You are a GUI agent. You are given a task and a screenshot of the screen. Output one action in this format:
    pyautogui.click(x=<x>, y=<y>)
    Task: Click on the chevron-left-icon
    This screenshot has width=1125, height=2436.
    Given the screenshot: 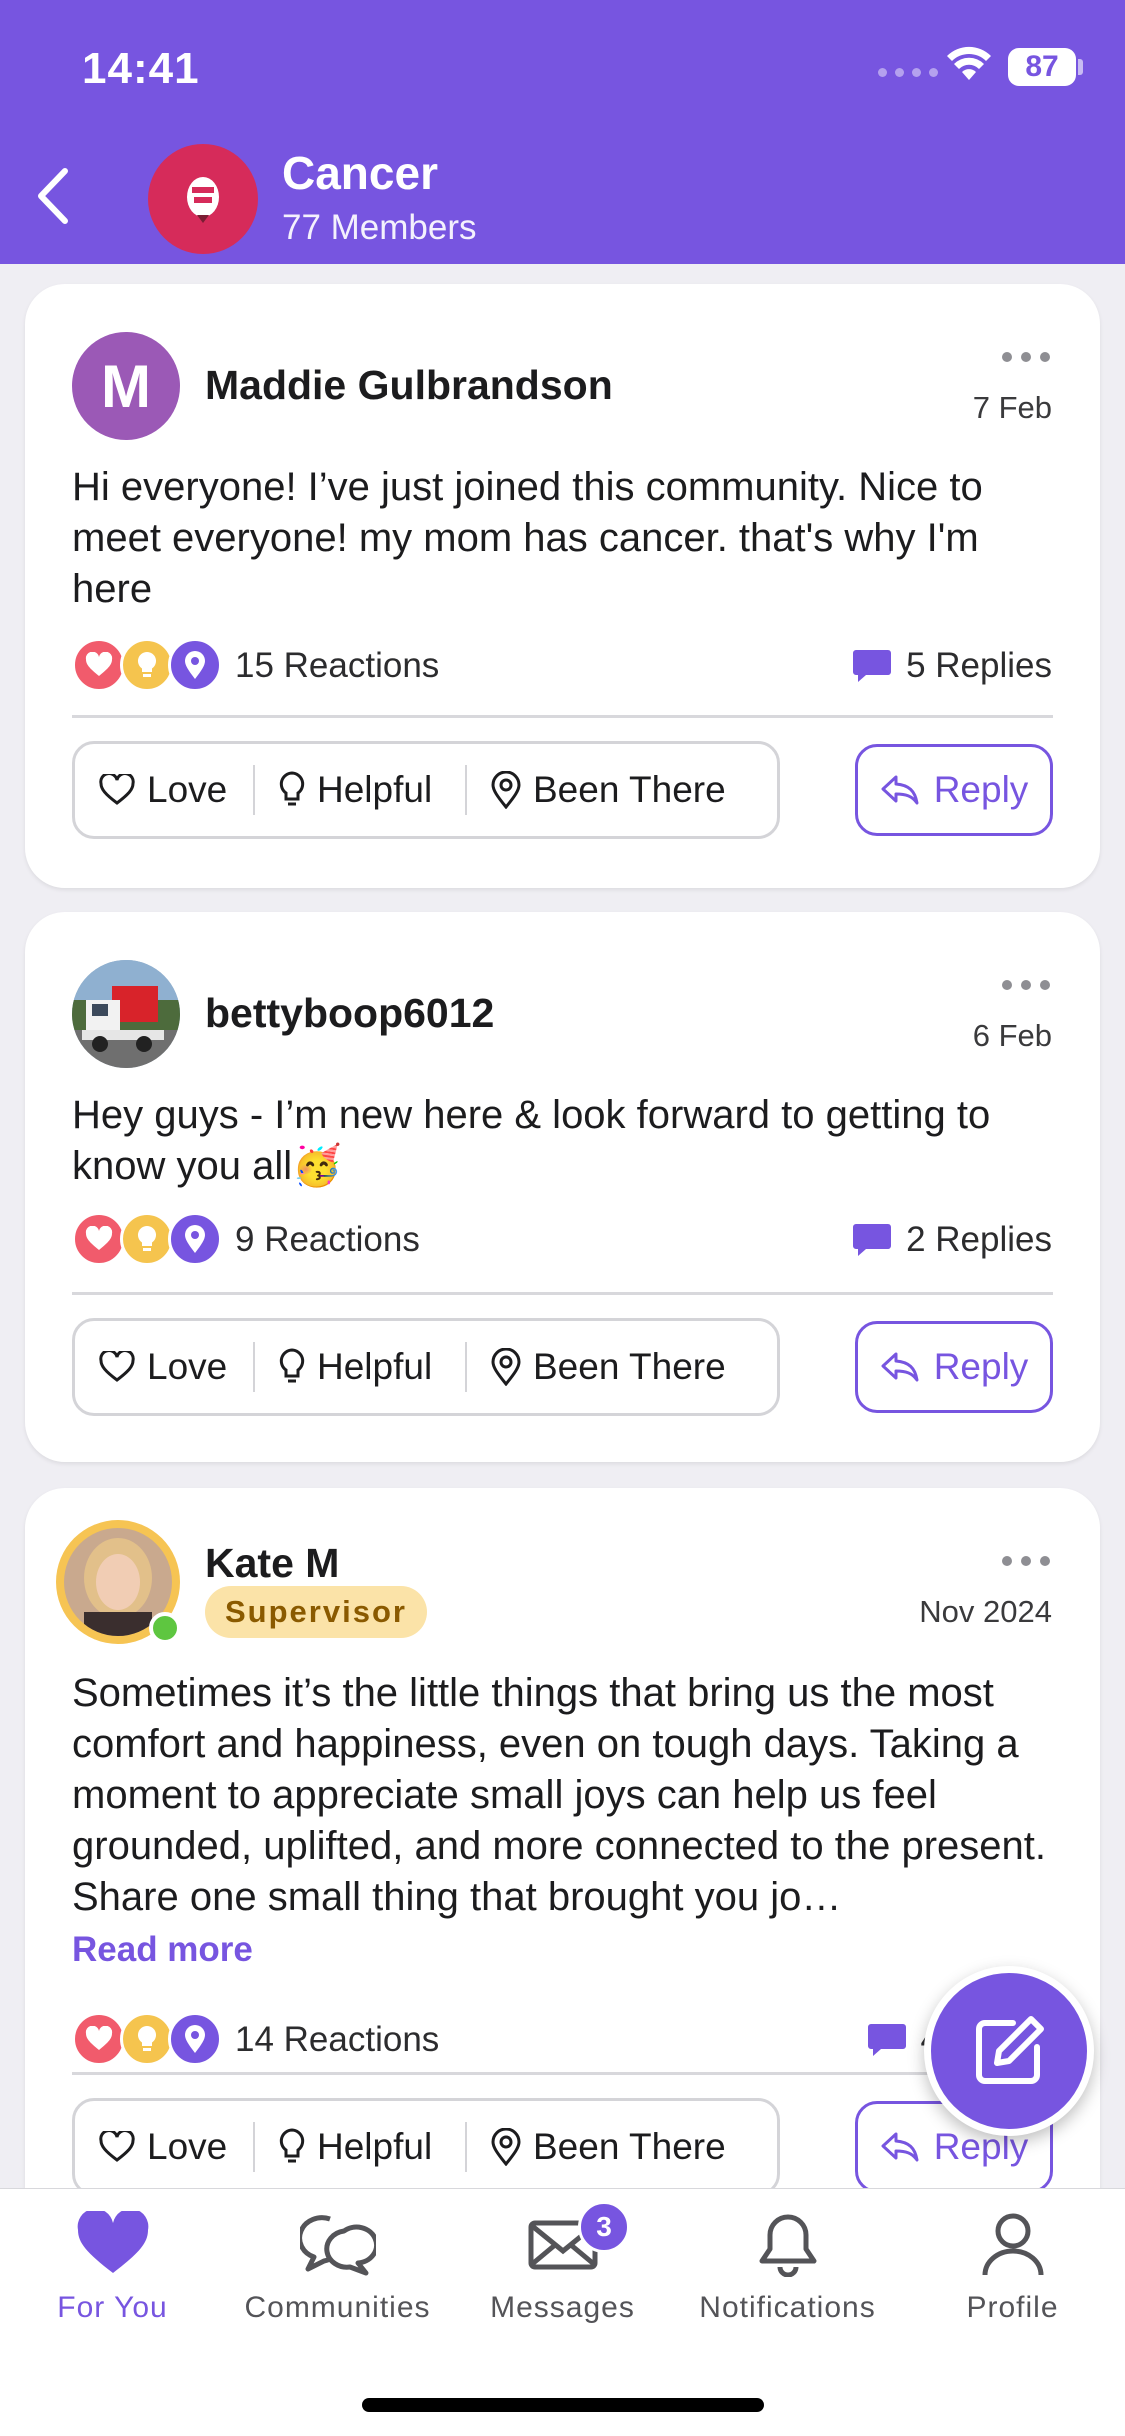 What is the action you would take?
    pyautogui.click(x=53, y=196)
    